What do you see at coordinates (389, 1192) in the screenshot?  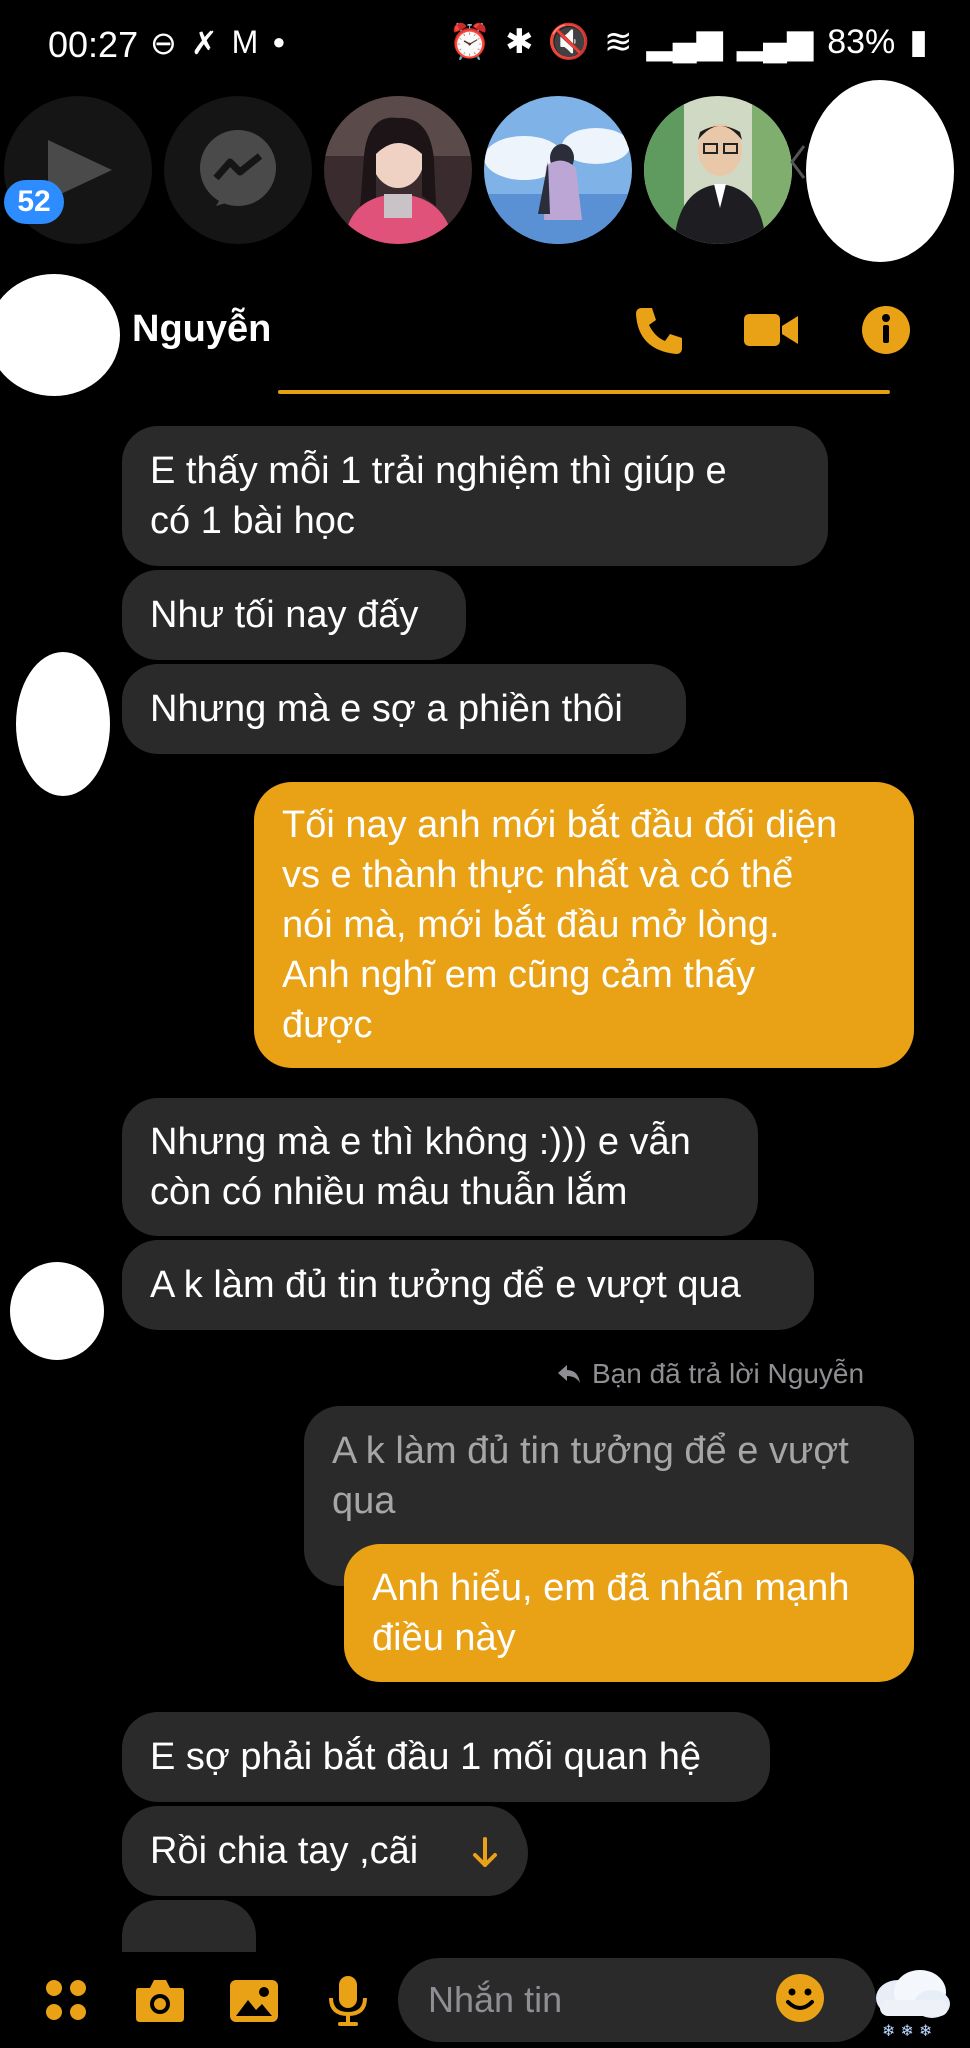 I see `message-text-line: còn có nhiều mâu thuẫn lắm` at bounding box center [389, 1192].